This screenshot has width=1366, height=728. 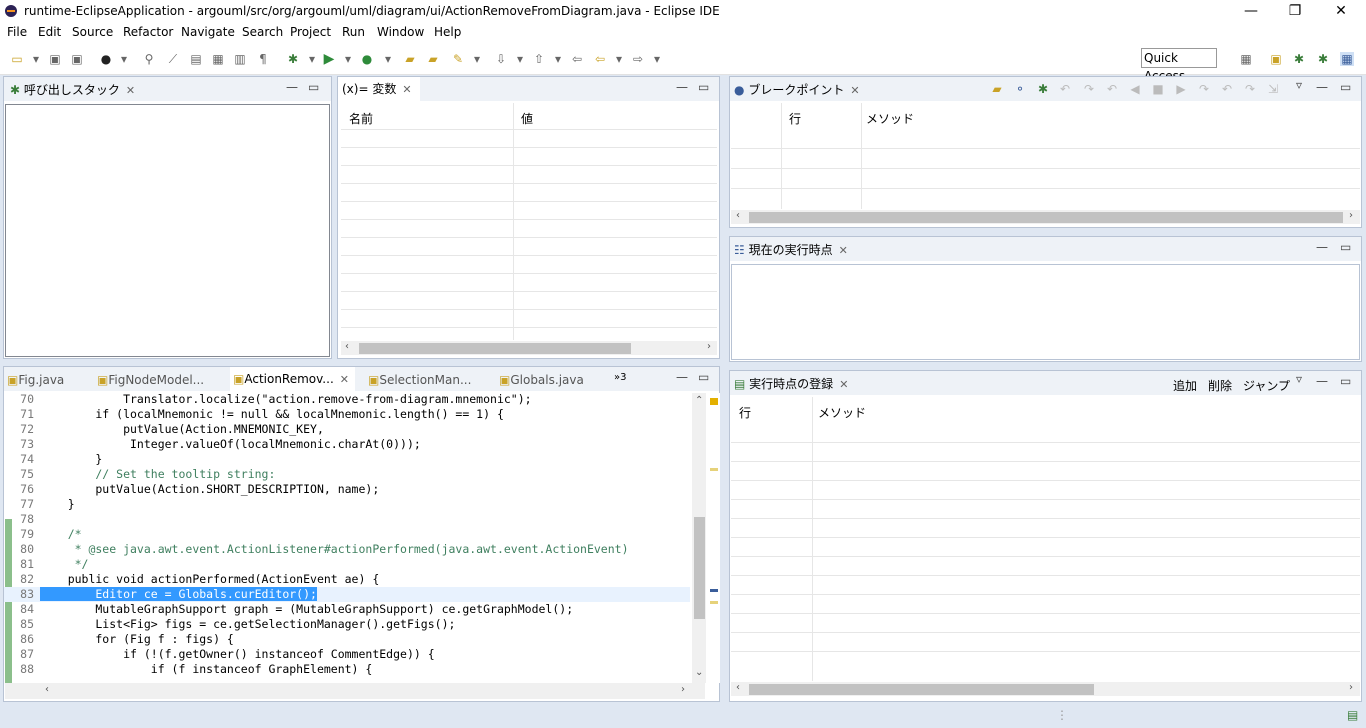 I want to click on bug-icon: ✱, so click(x=1043, y=89).